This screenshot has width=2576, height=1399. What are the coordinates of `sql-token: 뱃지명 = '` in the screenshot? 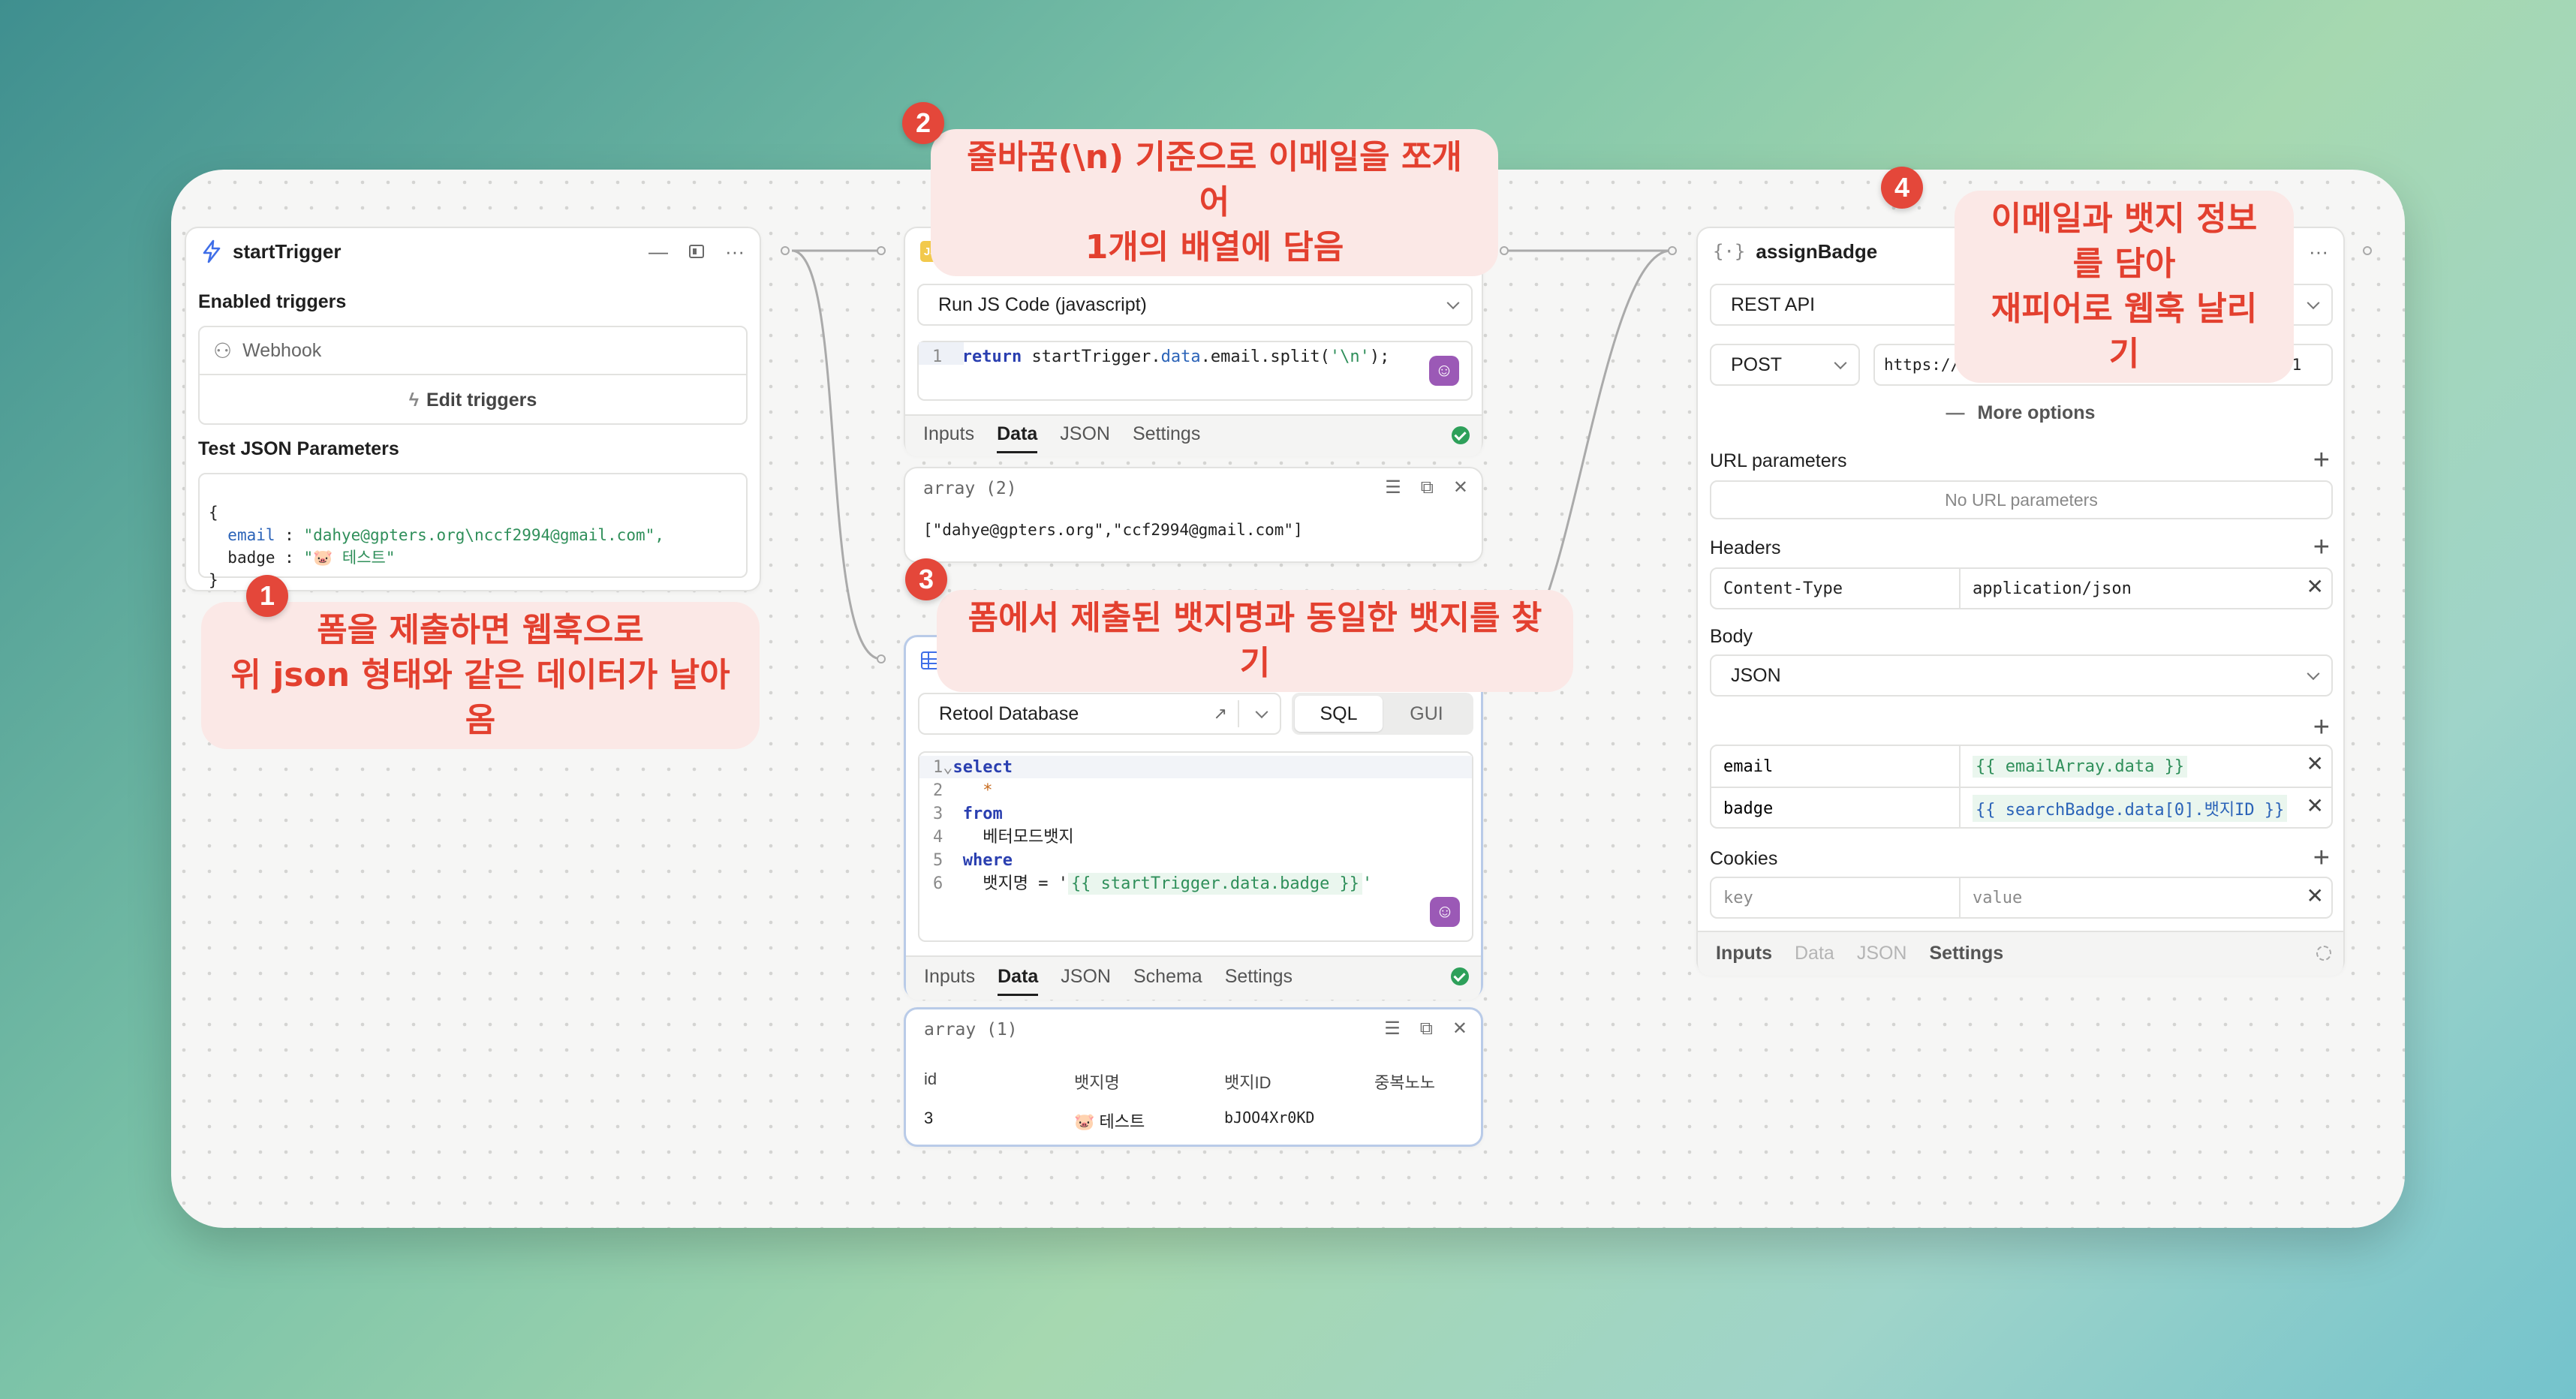 It's located at (1025, 884).